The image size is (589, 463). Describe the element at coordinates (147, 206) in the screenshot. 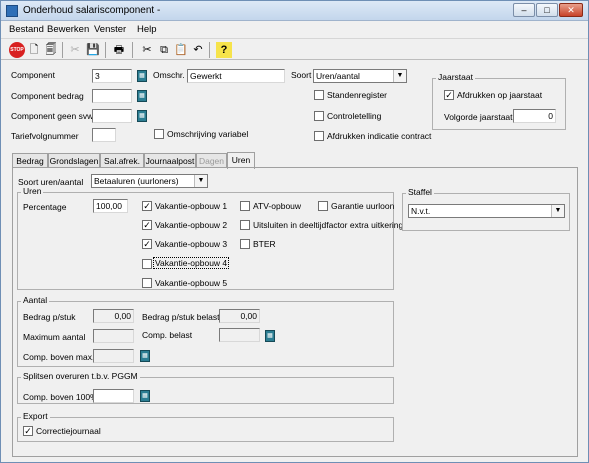

I see `vakantie-opbouw-1-checkbox: ✓` at that location.